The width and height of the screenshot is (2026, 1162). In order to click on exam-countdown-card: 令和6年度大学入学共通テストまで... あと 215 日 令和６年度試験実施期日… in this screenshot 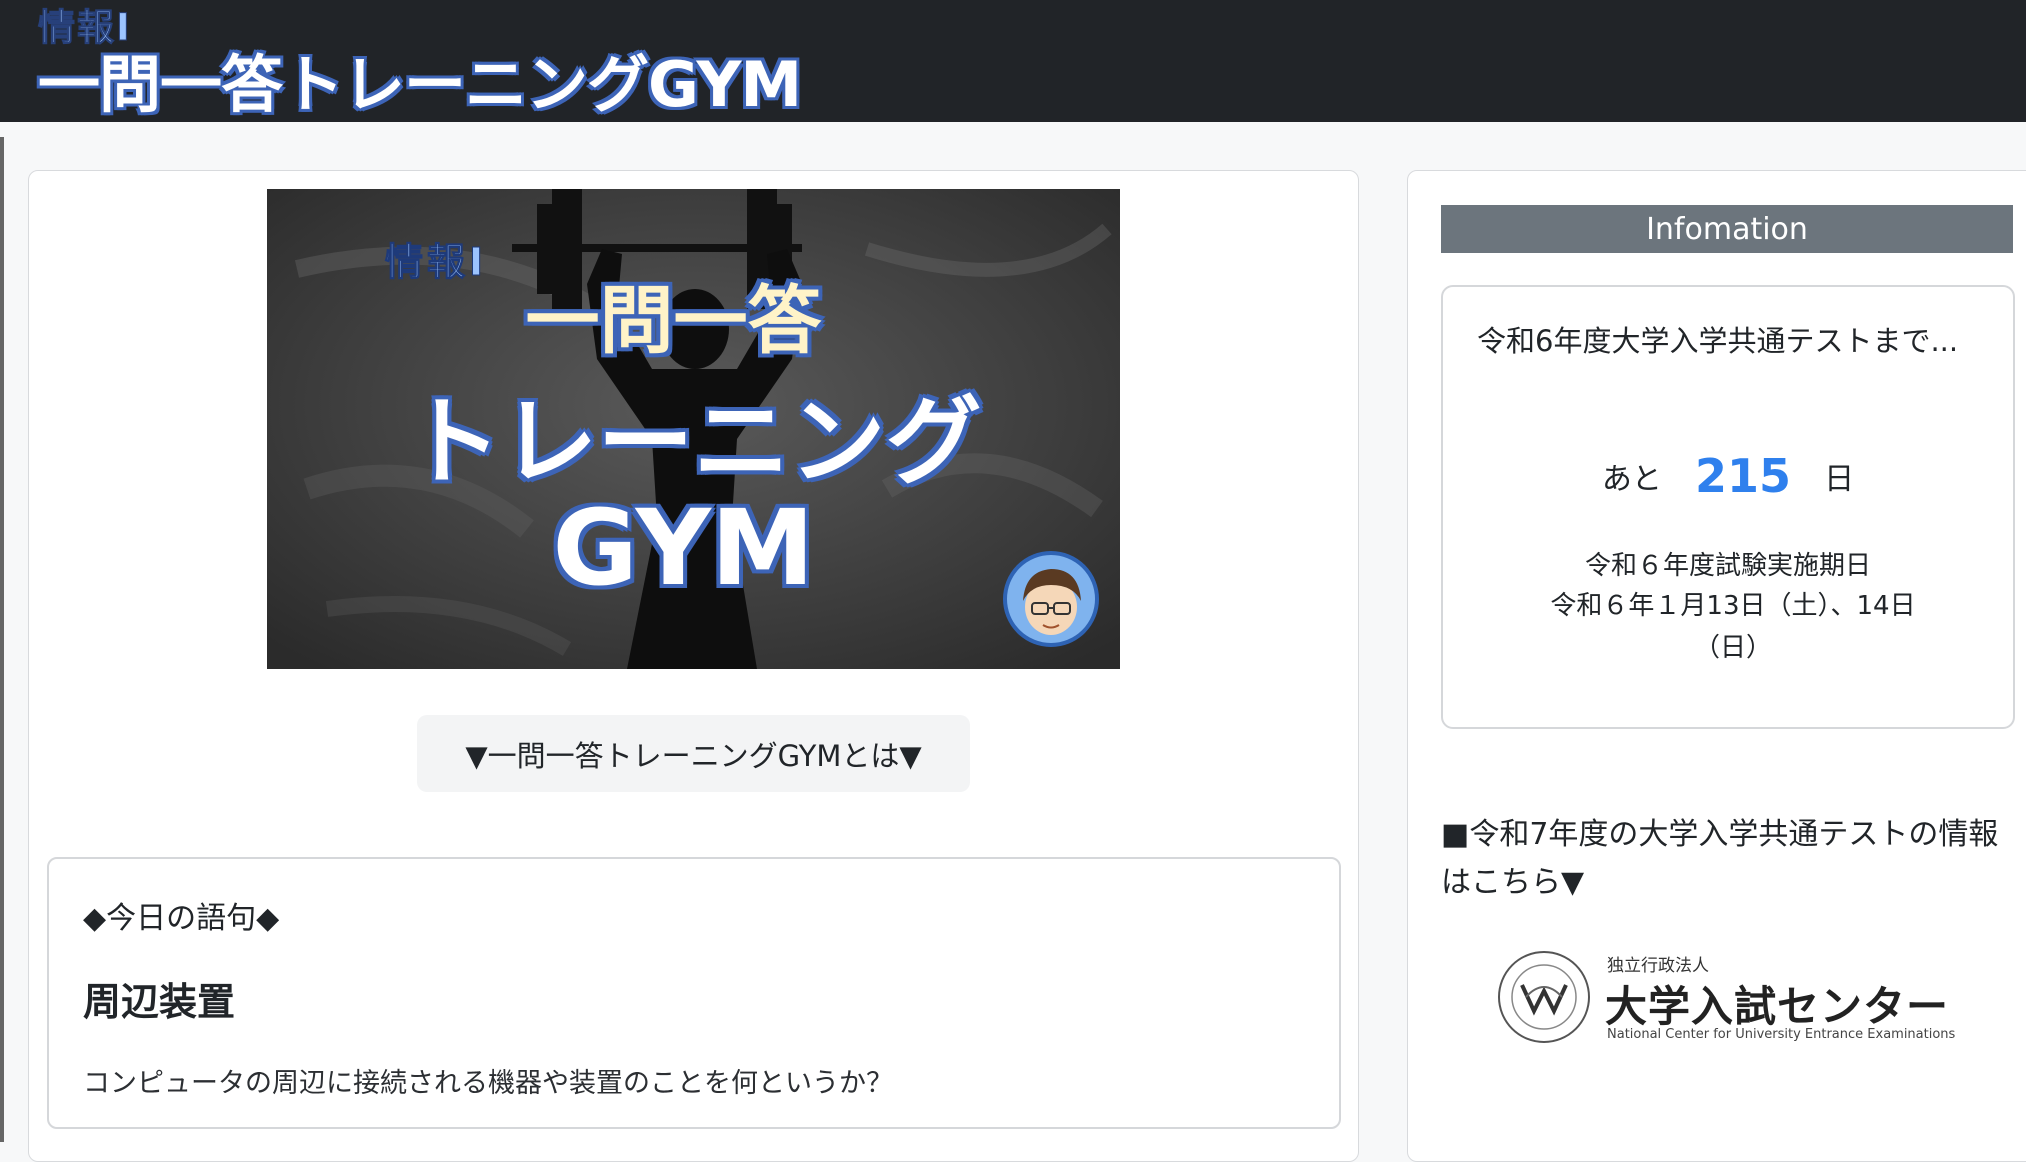, I will do `click(1728, 507)`.